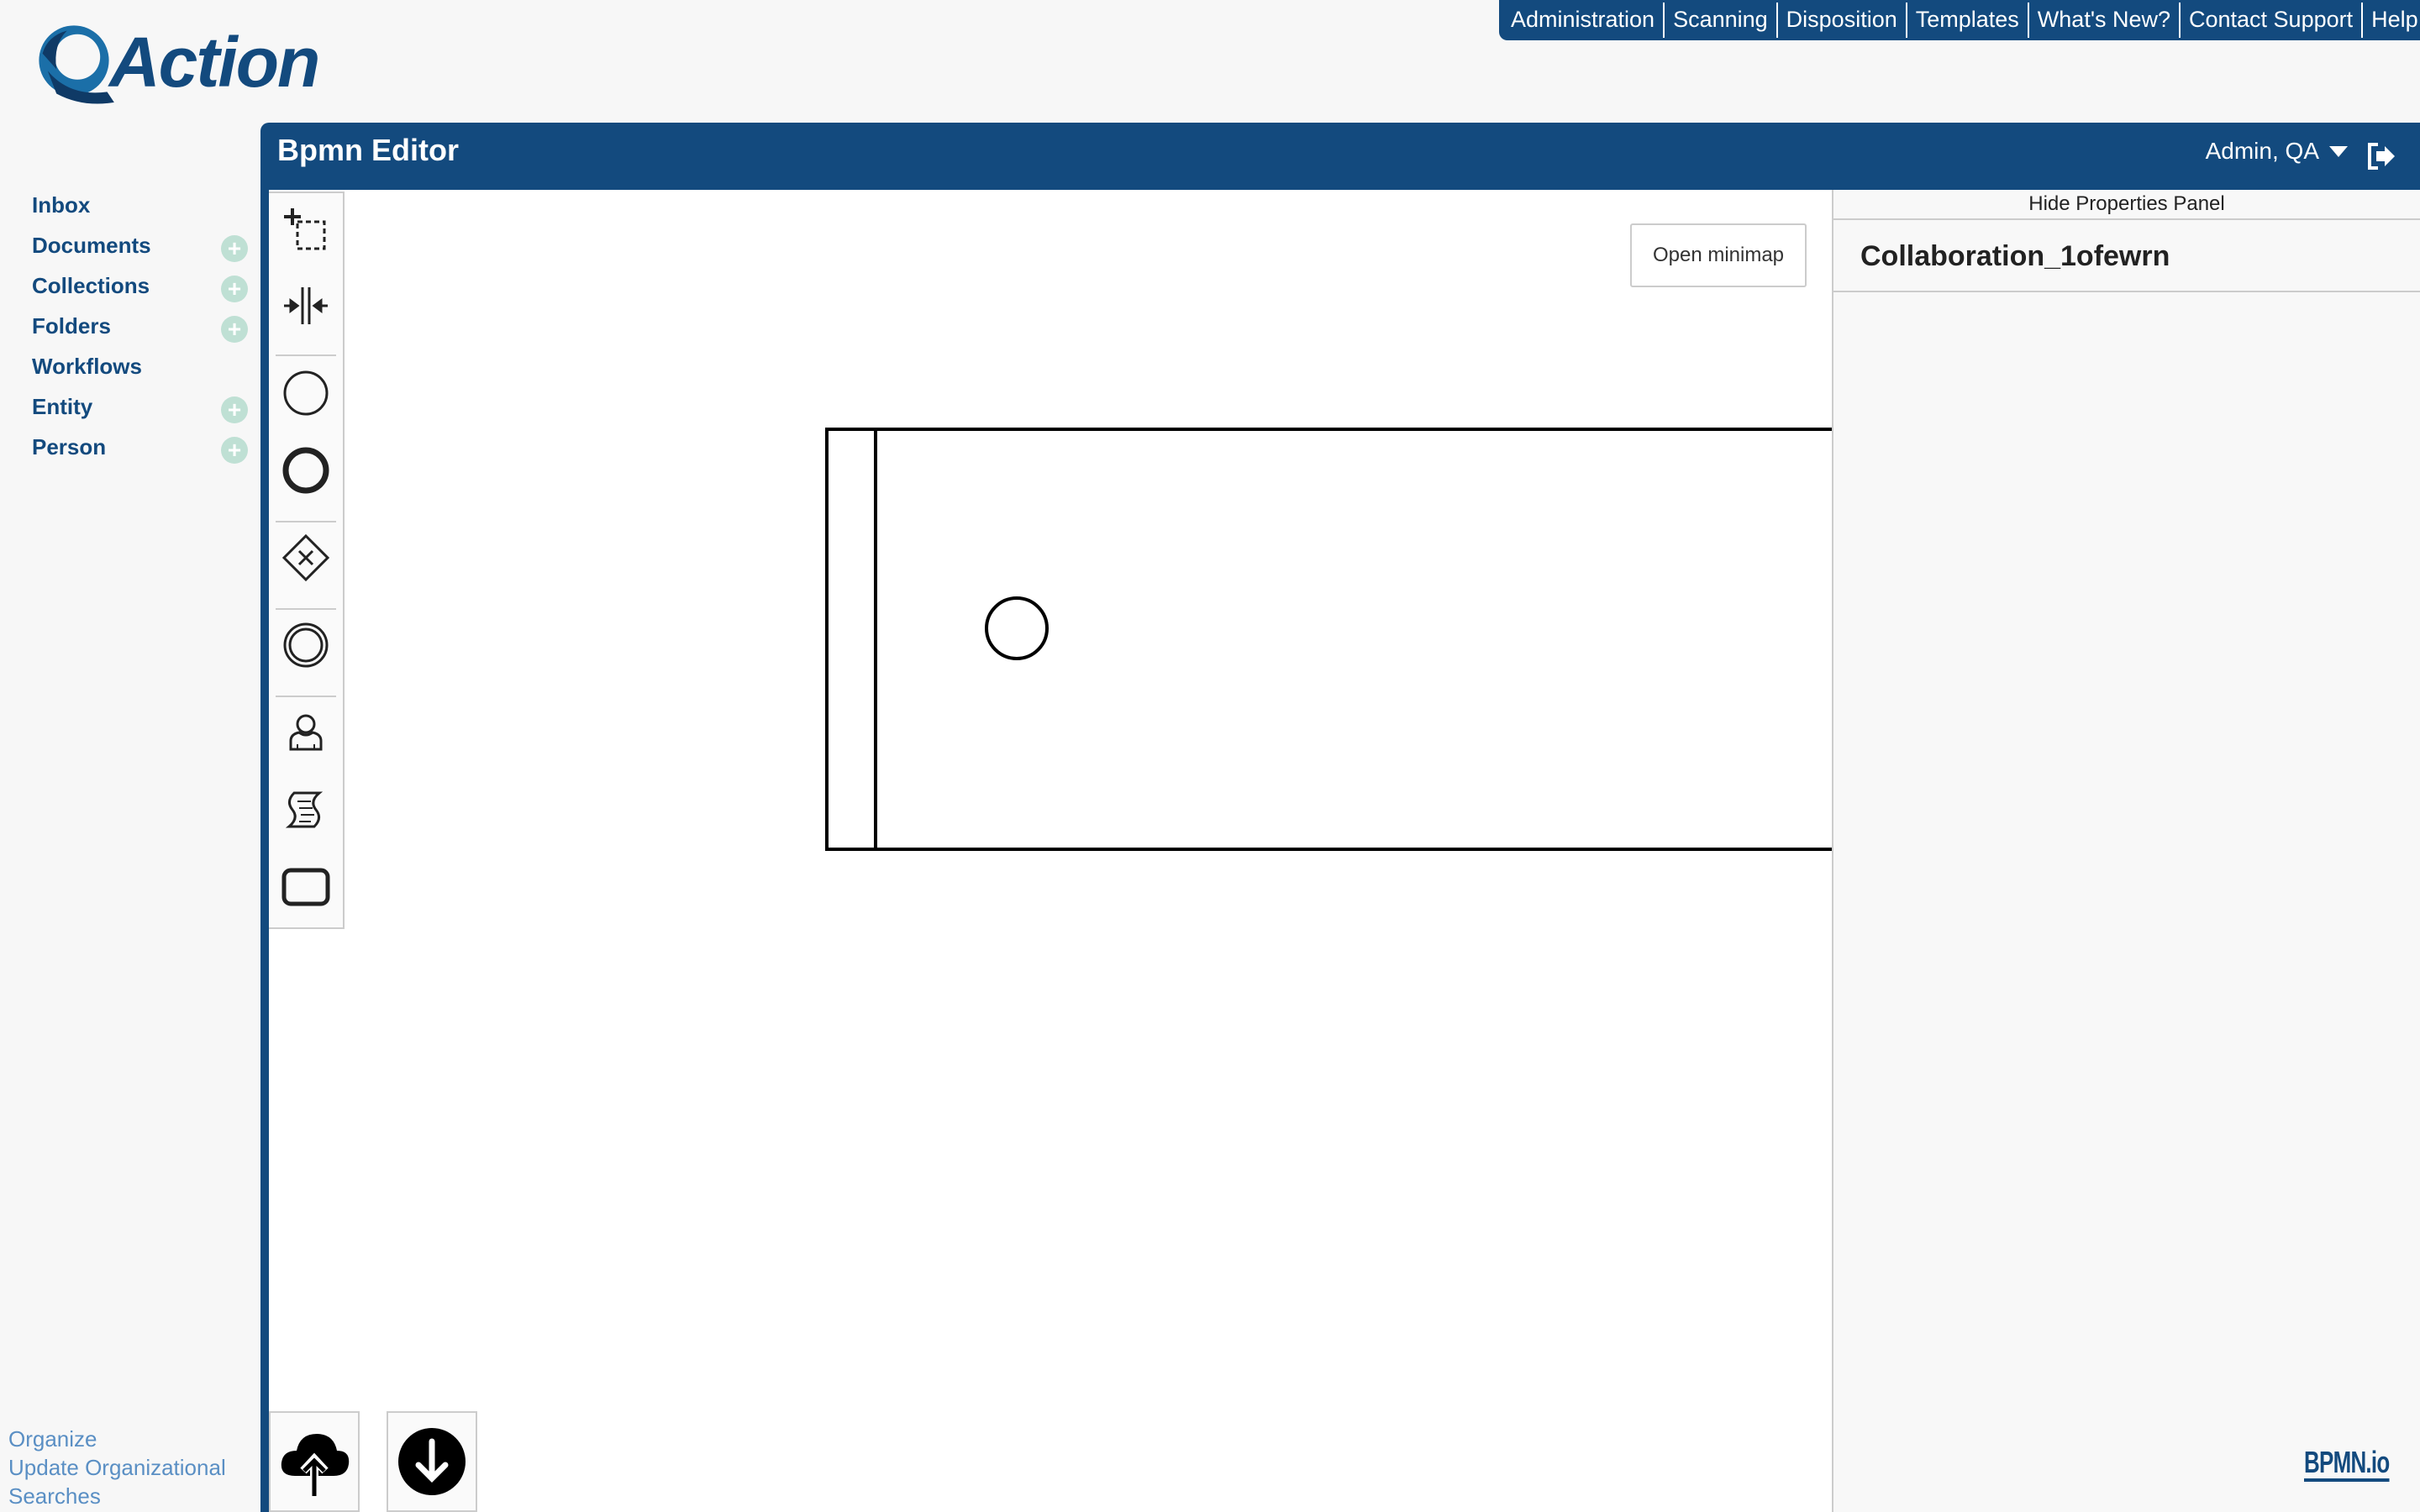 Image resolution: width=2420 pixels, height=1512 pixels. I want to click on sidebar-item-label: Folders, so click(71, 325).